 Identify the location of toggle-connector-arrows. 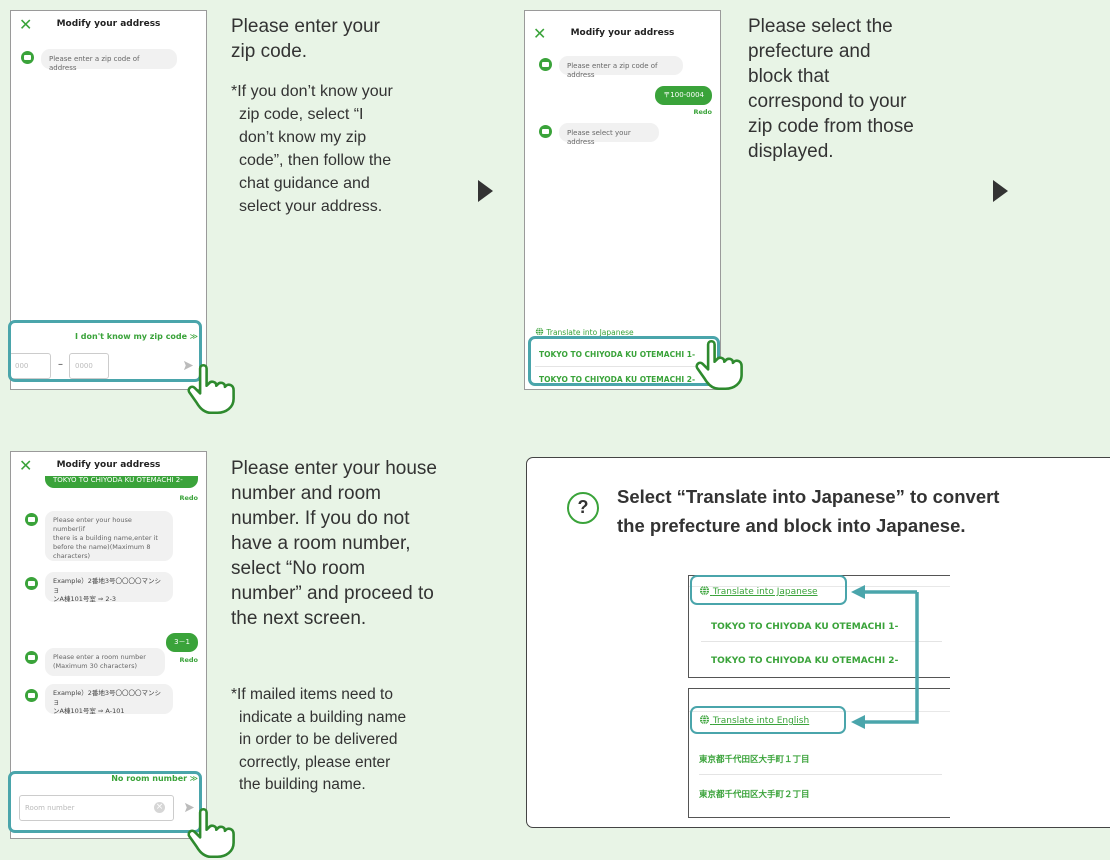
(885, 657).